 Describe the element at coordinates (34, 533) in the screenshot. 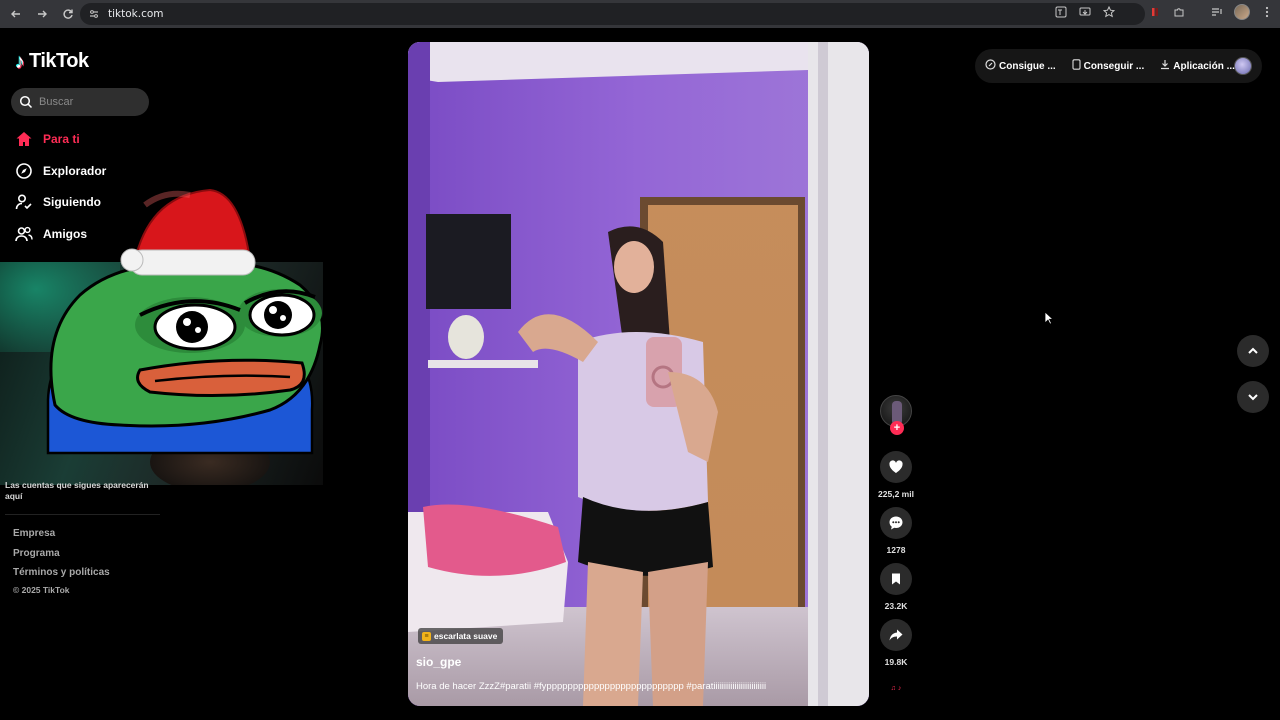

I see `footer-link-empresa: Empresa` at that location.